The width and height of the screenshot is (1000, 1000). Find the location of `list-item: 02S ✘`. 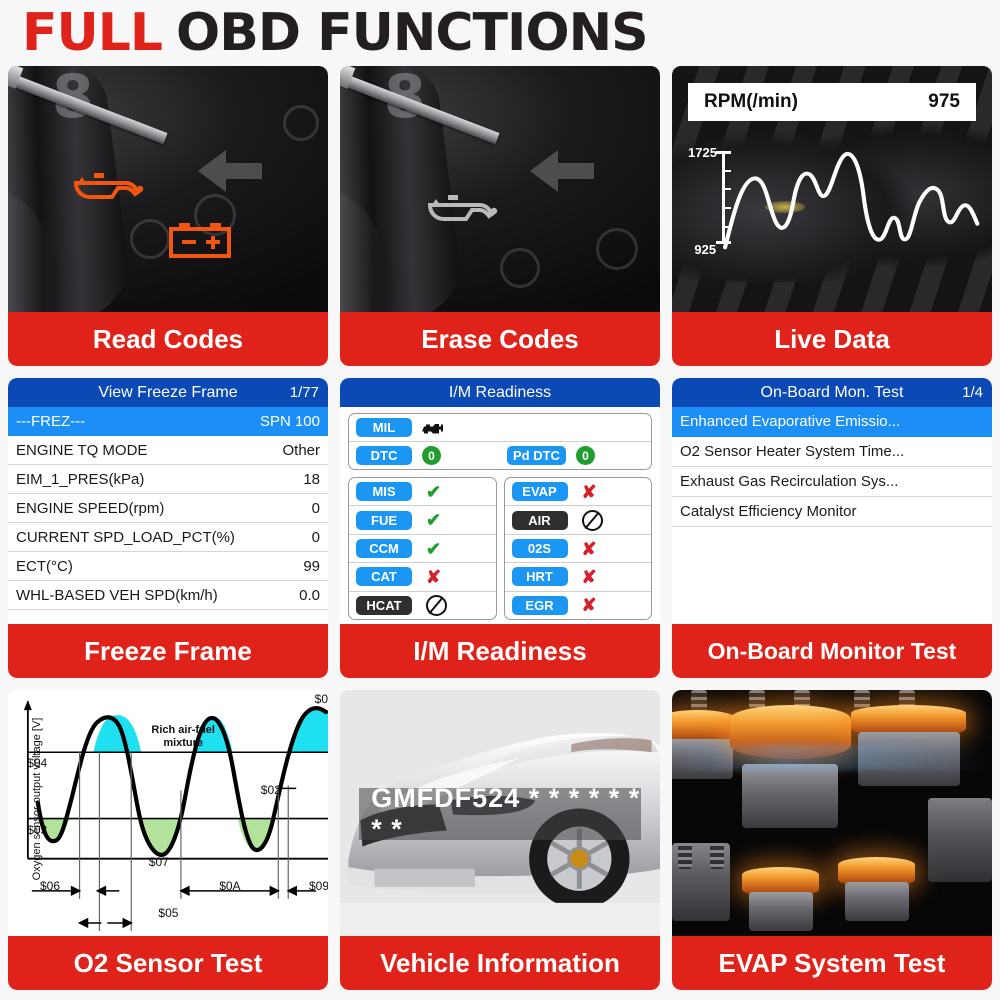

list-item: 02S ✘ is located at coordinates (577, 549).